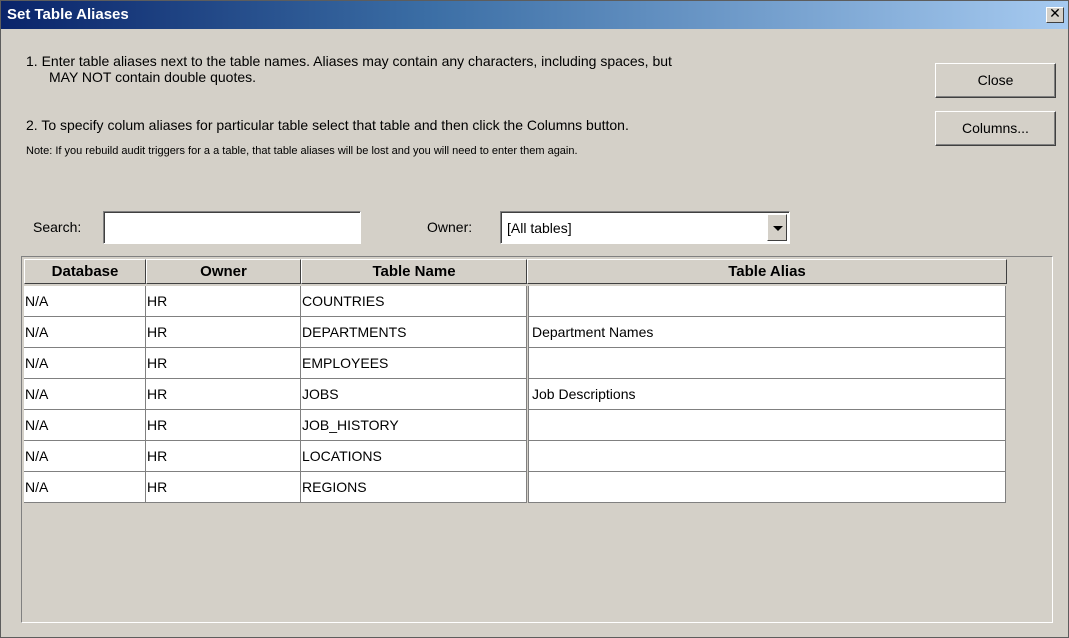  Describe the element at coordinates (767, 271) in the screenshot. I see `column-header-table-alias: Table Alias` at that location.